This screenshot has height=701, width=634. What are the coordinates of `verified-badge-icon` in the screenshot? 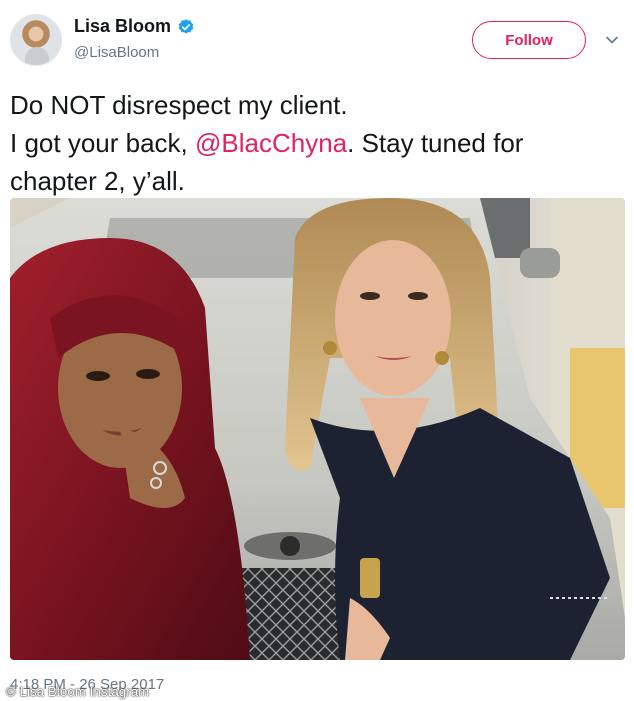 It's located at (186, 26).